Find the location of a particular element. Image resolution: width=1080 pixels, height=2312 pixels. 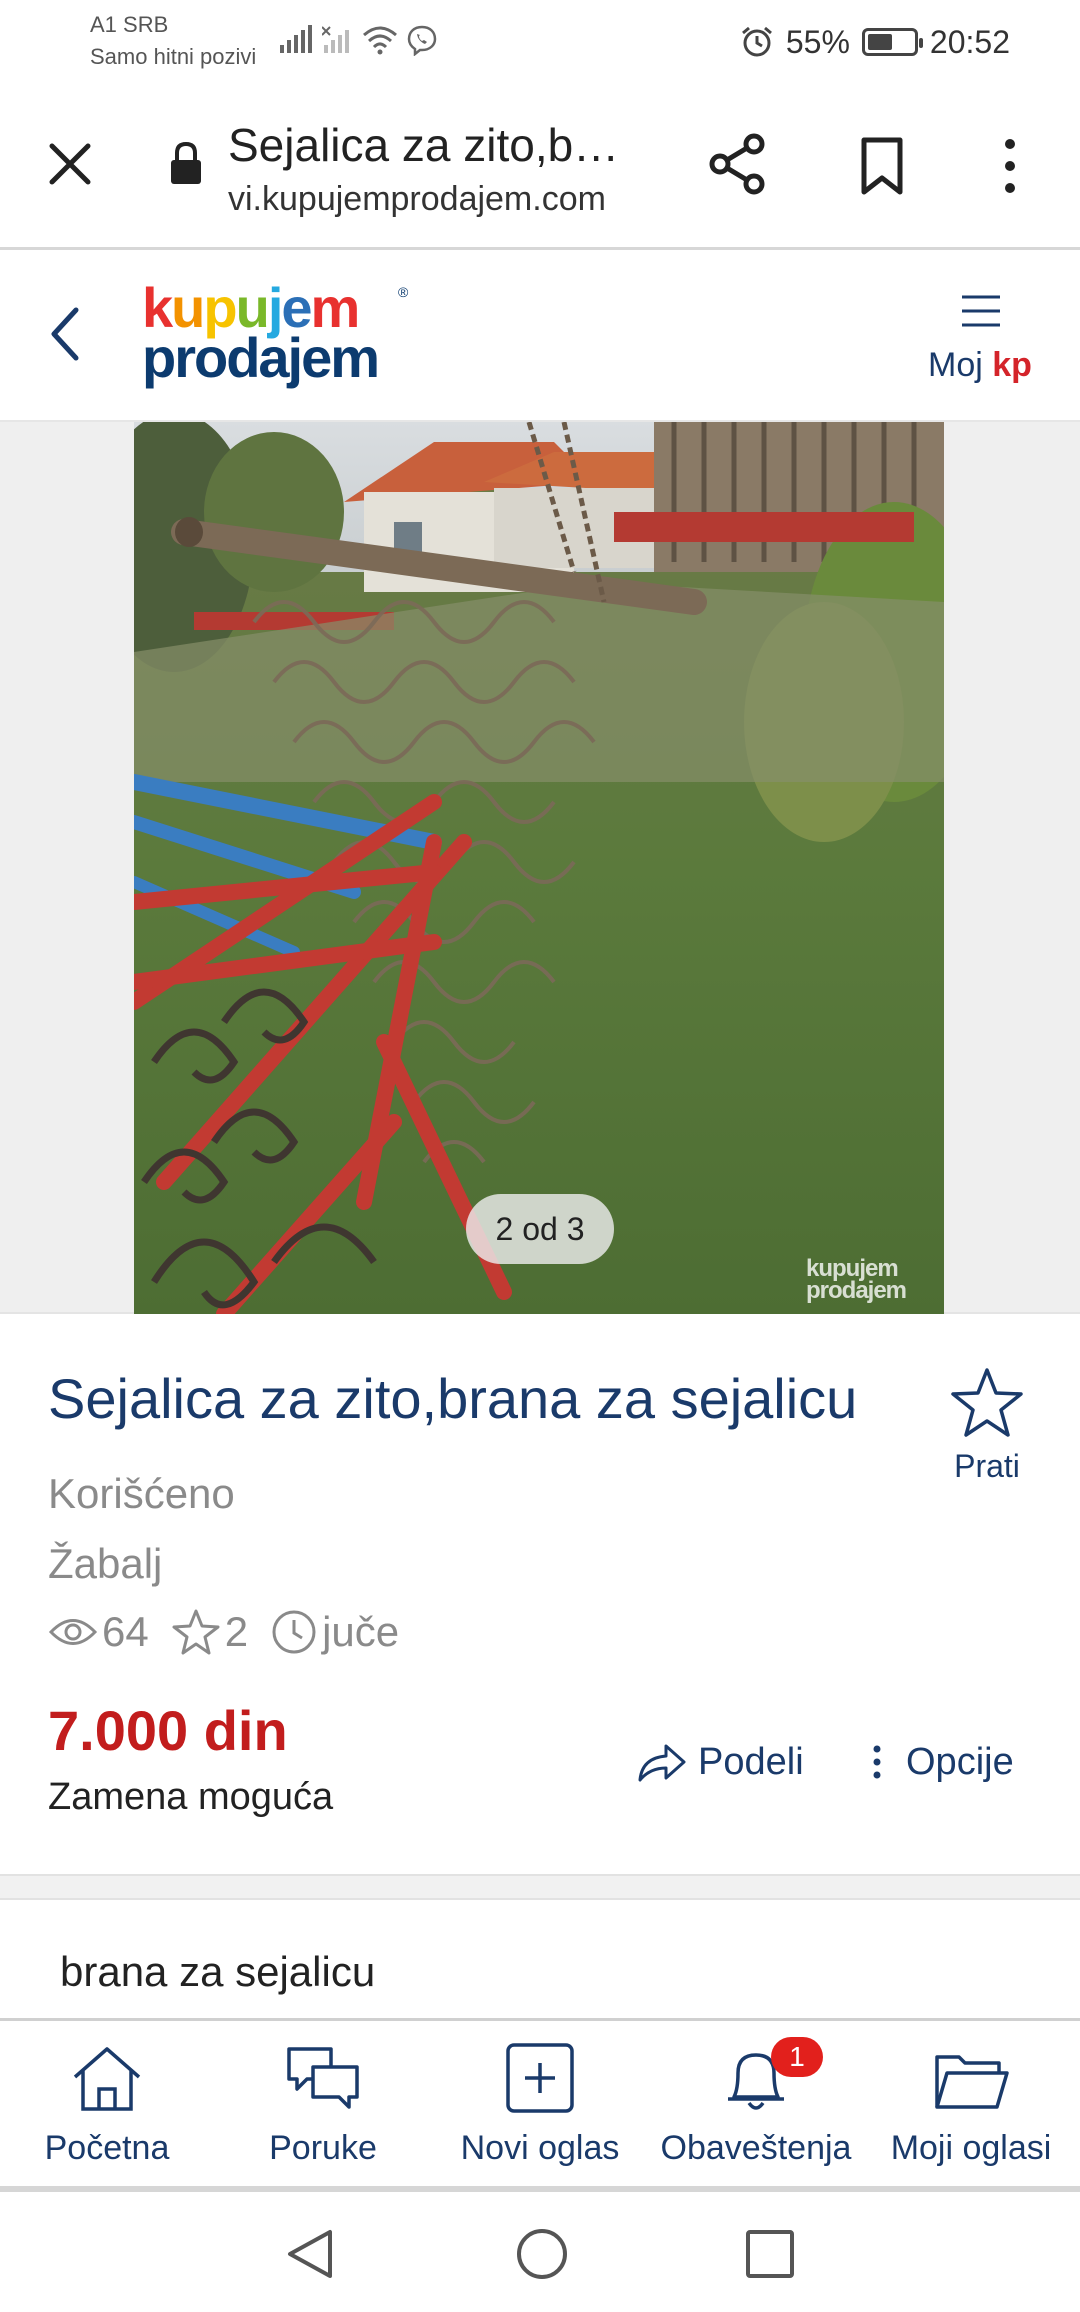

browser-url: vi.kupujemprodajem.com is located at coordinates (417, 199).